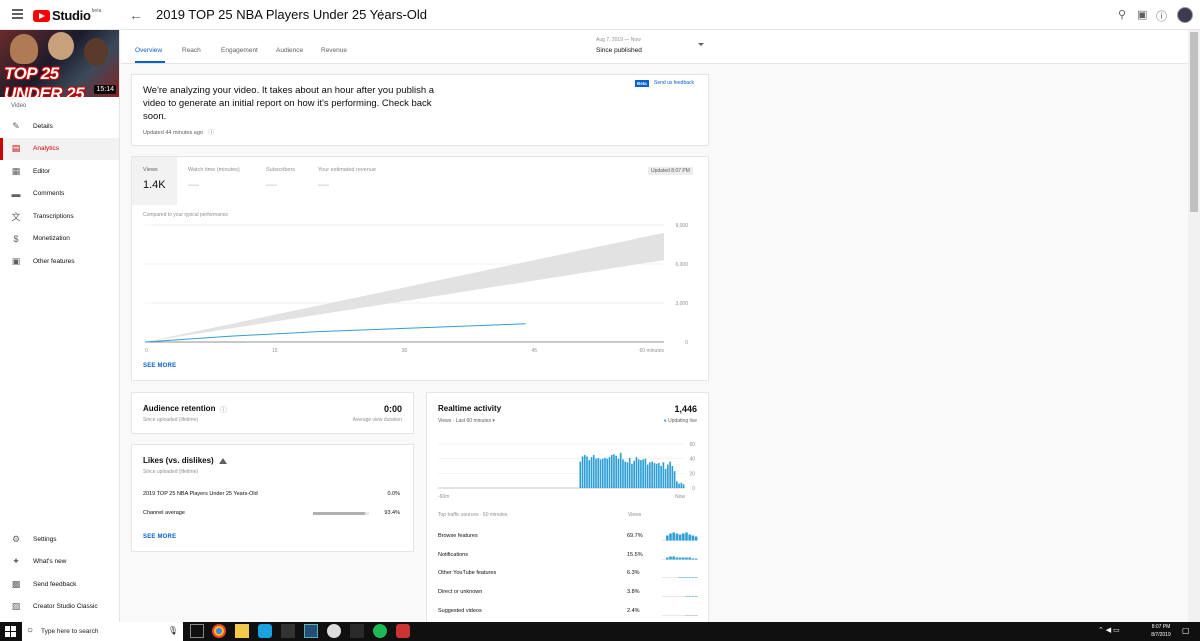 The height and width of the screenshot is (641, 1200). What do you see at coordinates (59, 148) in the screenshot?
I see `sidebar-item-analytics: ▤ Analytics` at bounding box center [59, 148].